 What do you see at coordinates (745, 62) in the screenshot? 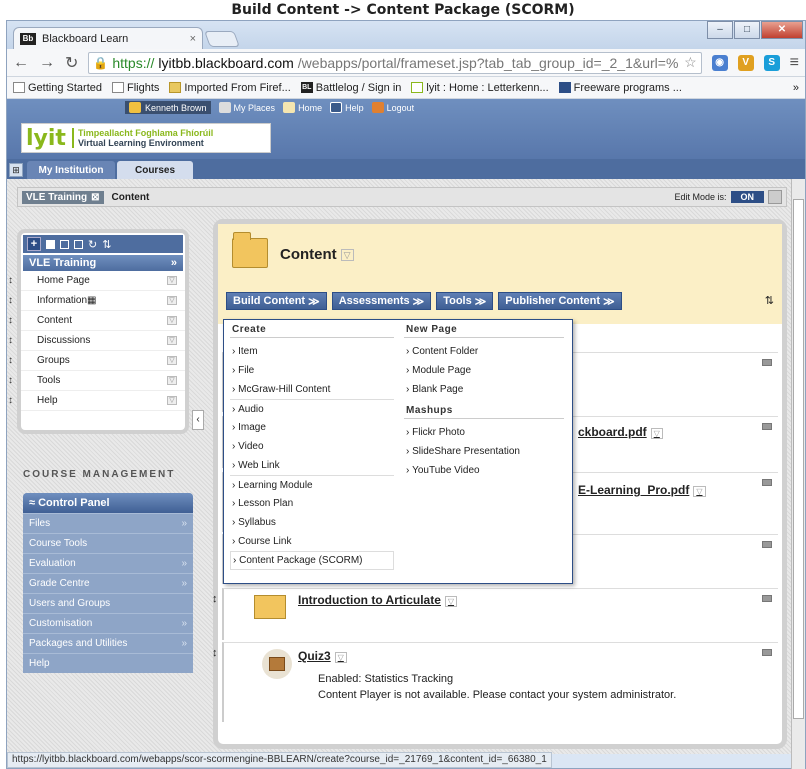
I see `vimium-extension-icon: V` at bounding box center [745, 62].